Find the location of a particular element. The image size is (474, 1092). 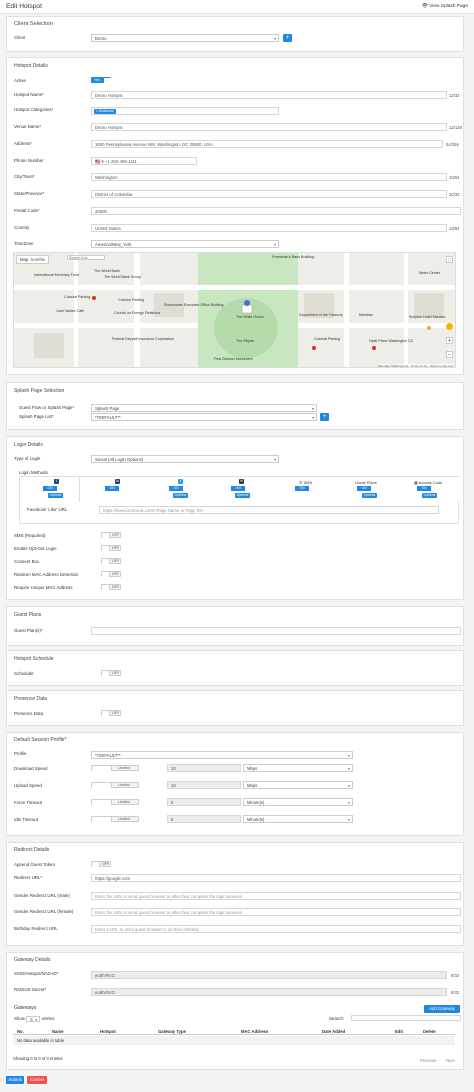

state-input: District of Columbia is located at coordinates (269, 194).